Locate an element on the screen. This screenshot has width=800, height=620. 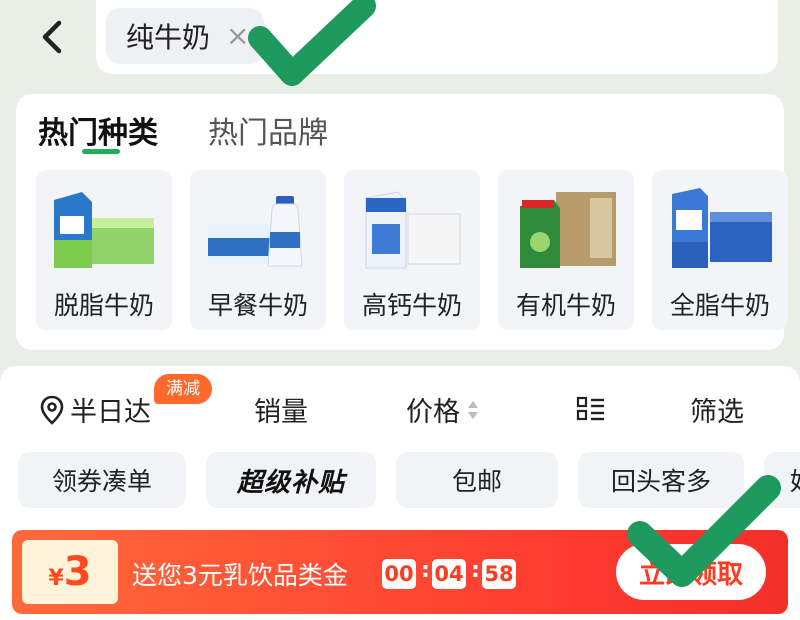
layout-toggle-button is located at coordinates (591, 409).